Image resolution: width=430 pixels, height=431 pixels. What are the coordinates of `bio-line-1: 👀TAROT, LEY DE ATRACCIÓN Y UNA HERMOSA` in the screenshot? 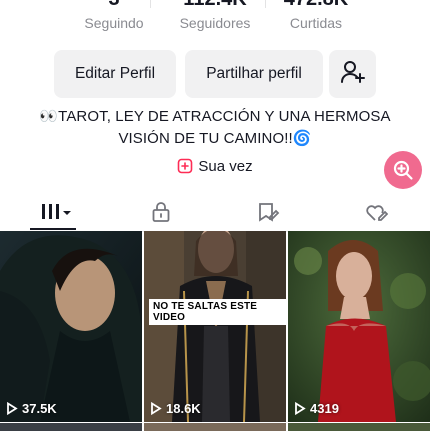 It's located at (215, 116).